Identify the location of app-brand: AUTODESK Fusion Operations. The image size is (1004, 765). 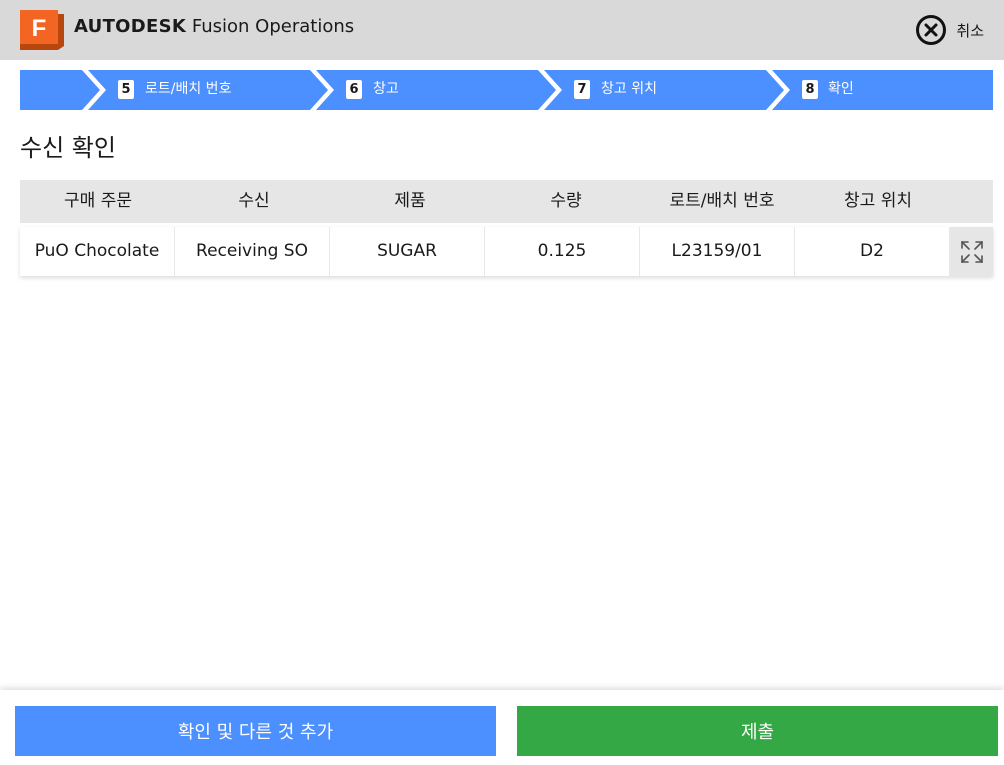
(214, 27).